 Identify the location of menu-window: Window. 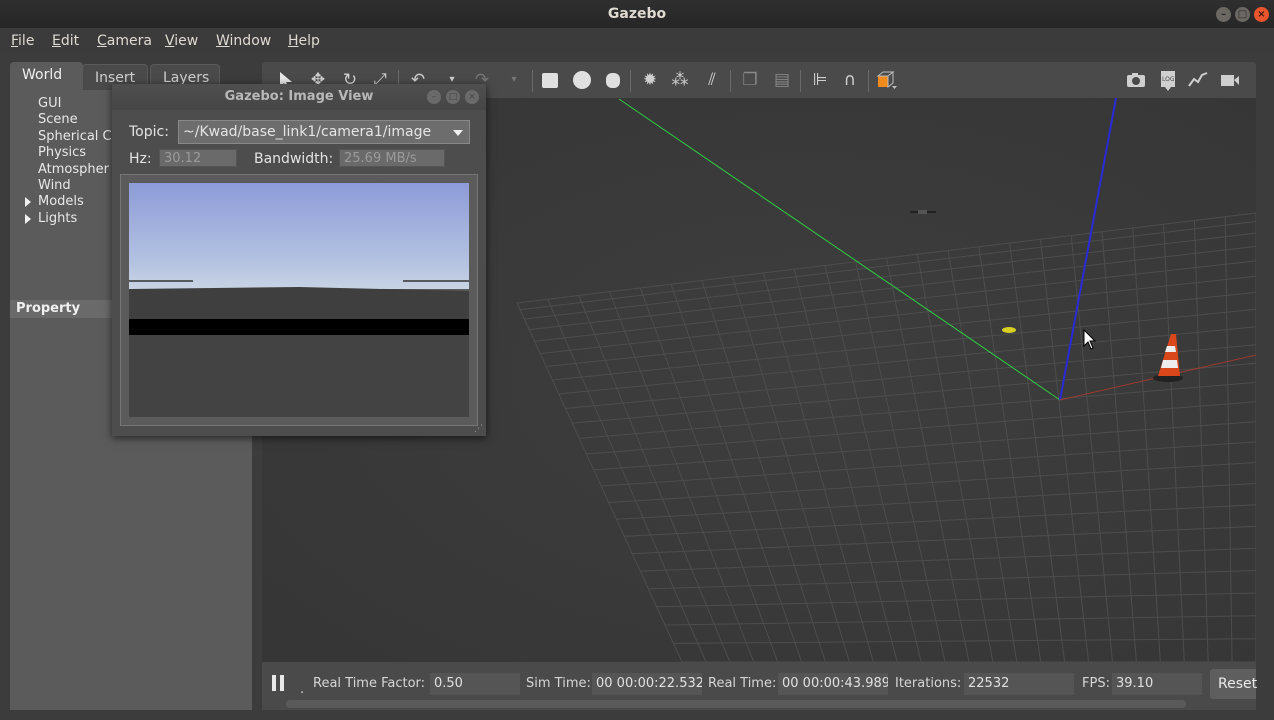
(243, 41).